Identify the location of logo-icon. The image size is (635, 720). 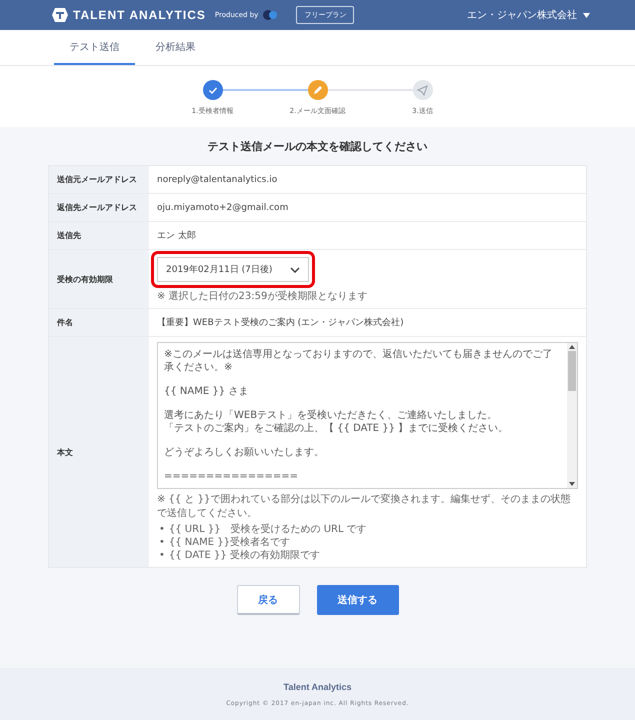
(60, 15).